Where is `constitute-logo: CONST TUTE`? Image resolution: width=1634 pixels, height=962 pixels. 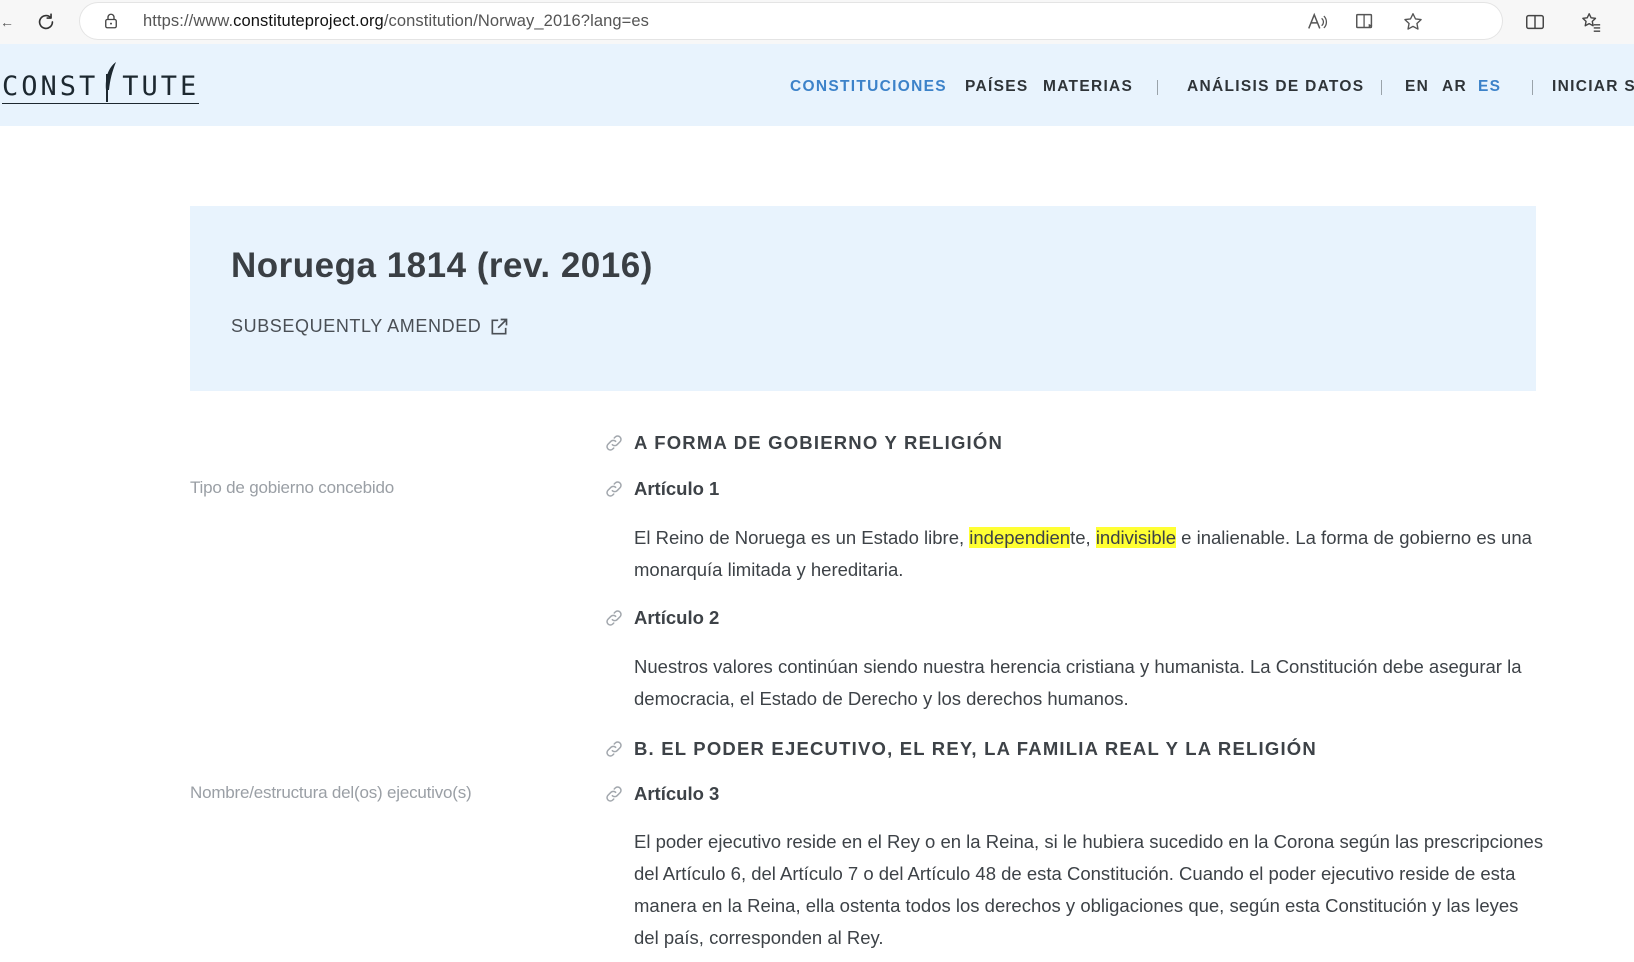
constitute-logo: CONST TUTE is located at coordinates (101, 84).